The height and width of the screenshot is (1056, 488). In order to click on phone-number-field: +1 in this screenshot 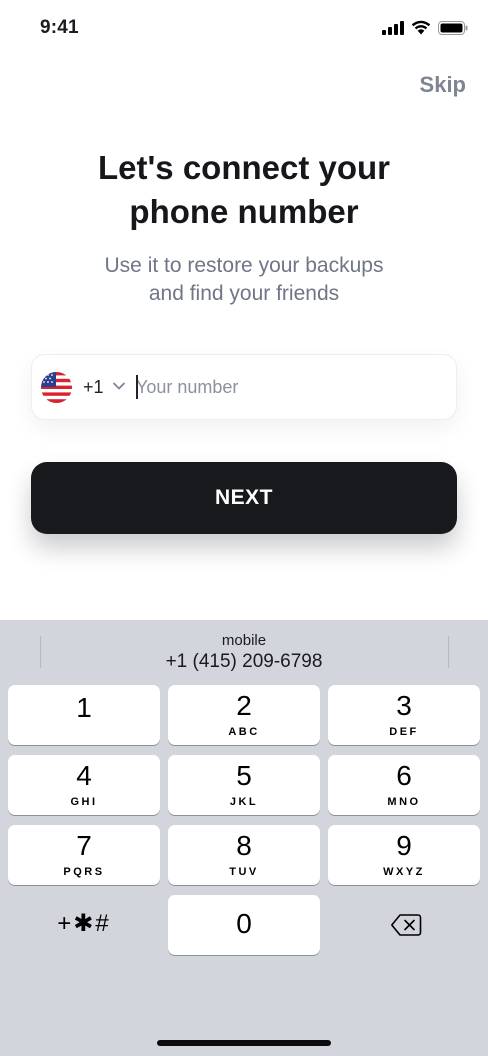, I will do `click(244, 387)`.